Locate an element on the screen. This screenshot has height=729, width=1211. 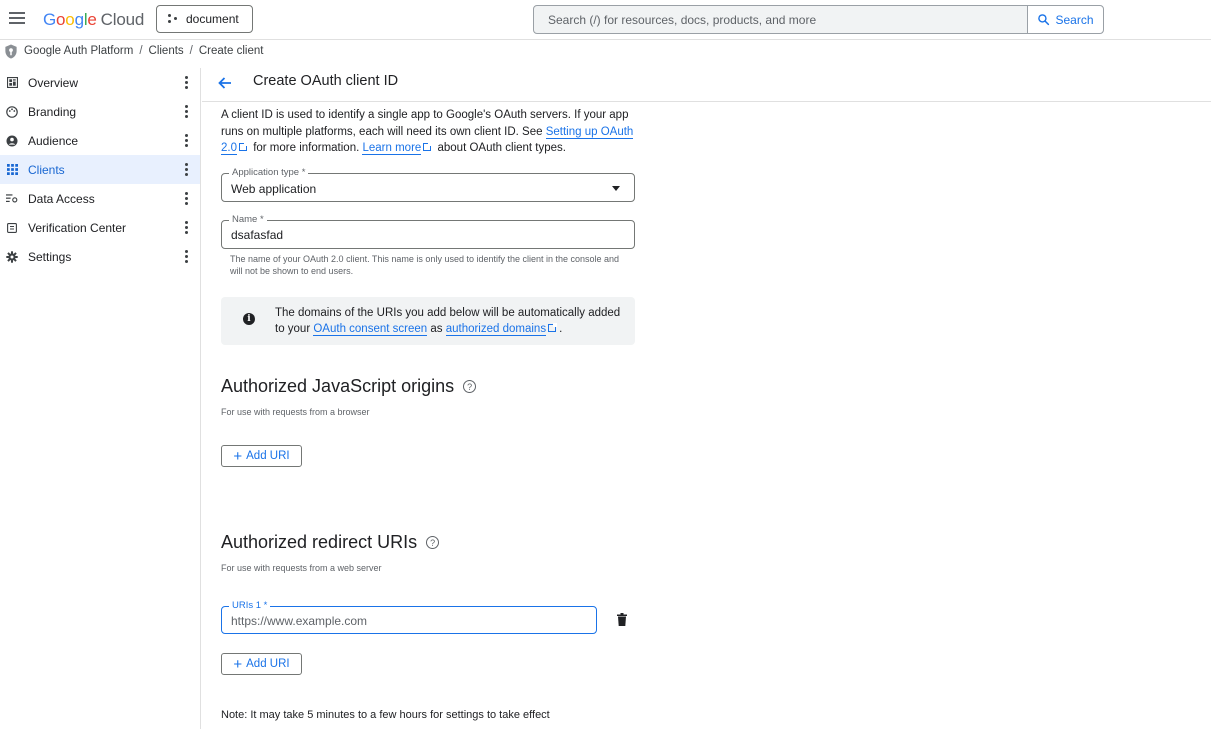
redirect-uri-field-container: URIs 1 * is located at coordinates (409, 617).